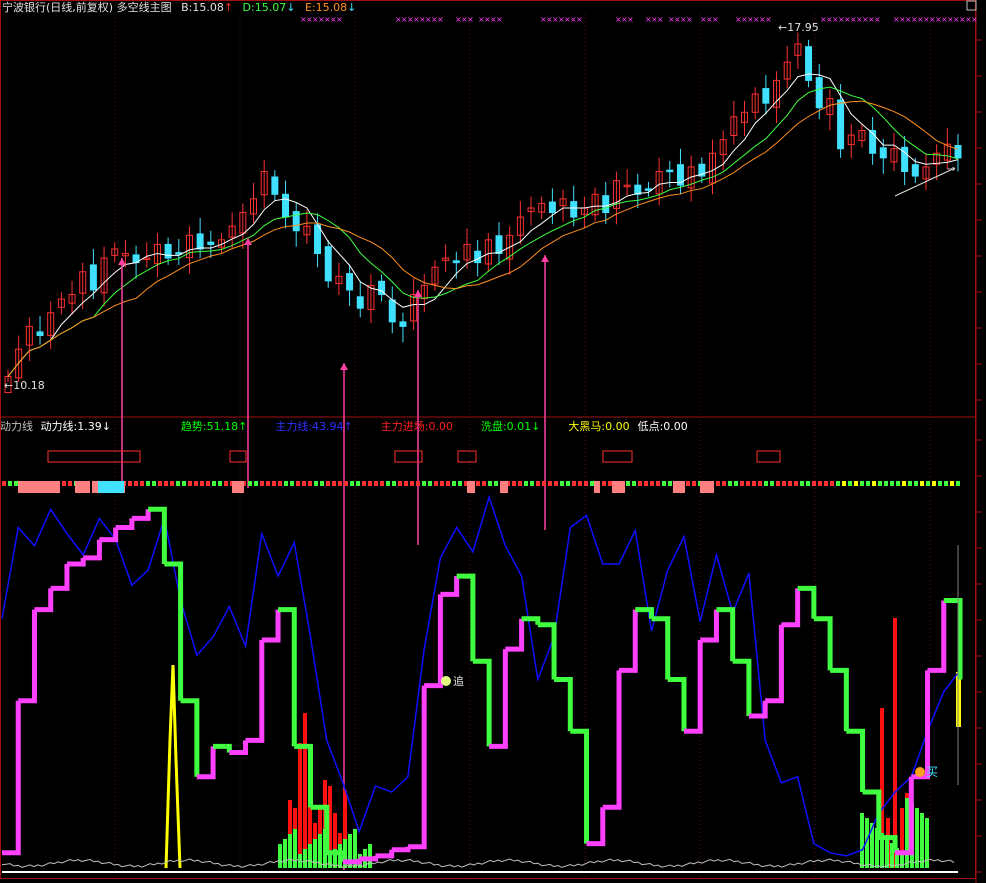 The width and height of the screenshot is (986, 883). I want to click on chase-label: 追, so click(458, 681).